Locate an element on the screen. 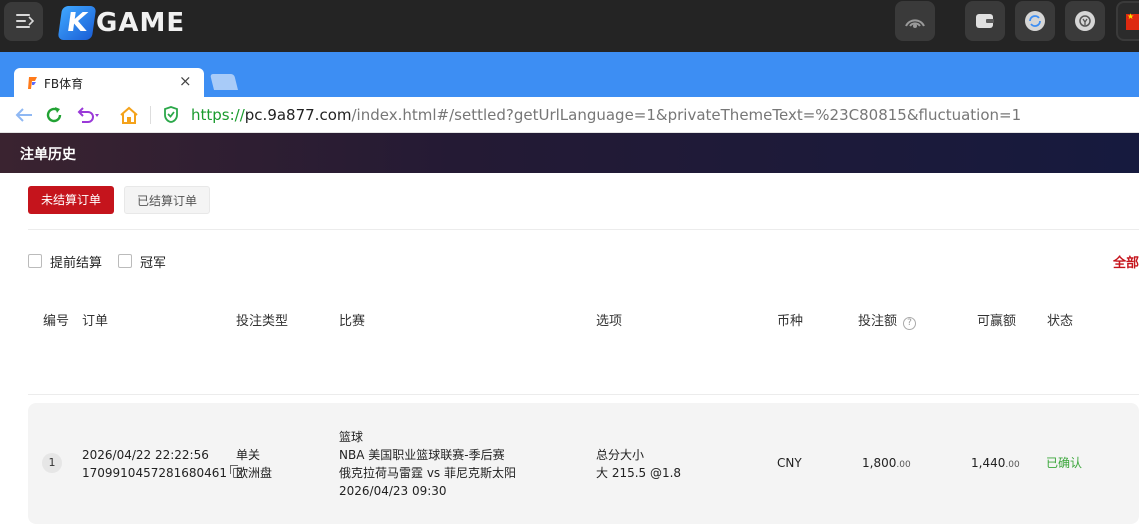 The image size is (1139, 524). col-stake: 投注额? is located at coordinates (887, 320).